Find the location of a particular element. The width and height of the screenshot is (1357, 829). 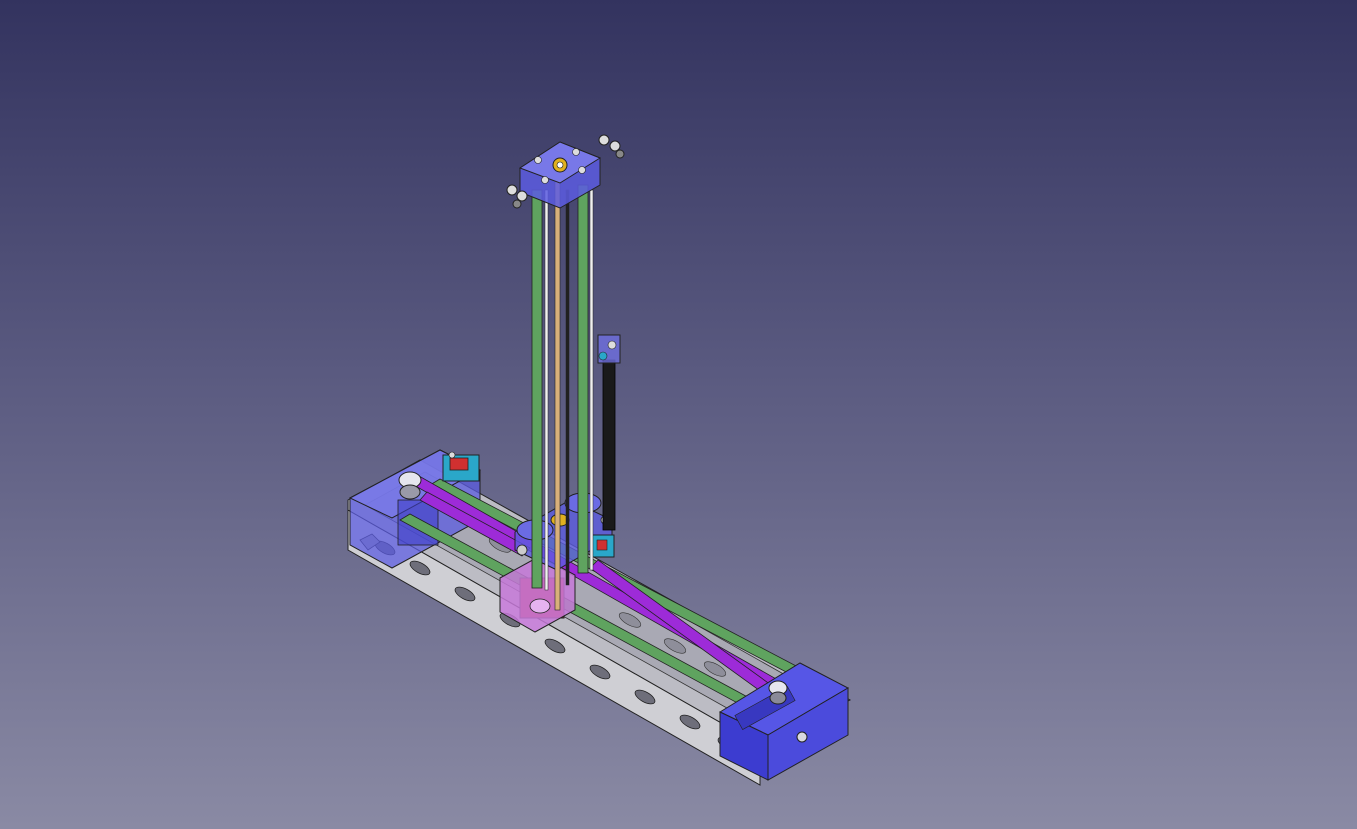

top-plate is located at coordinates (565, 171).